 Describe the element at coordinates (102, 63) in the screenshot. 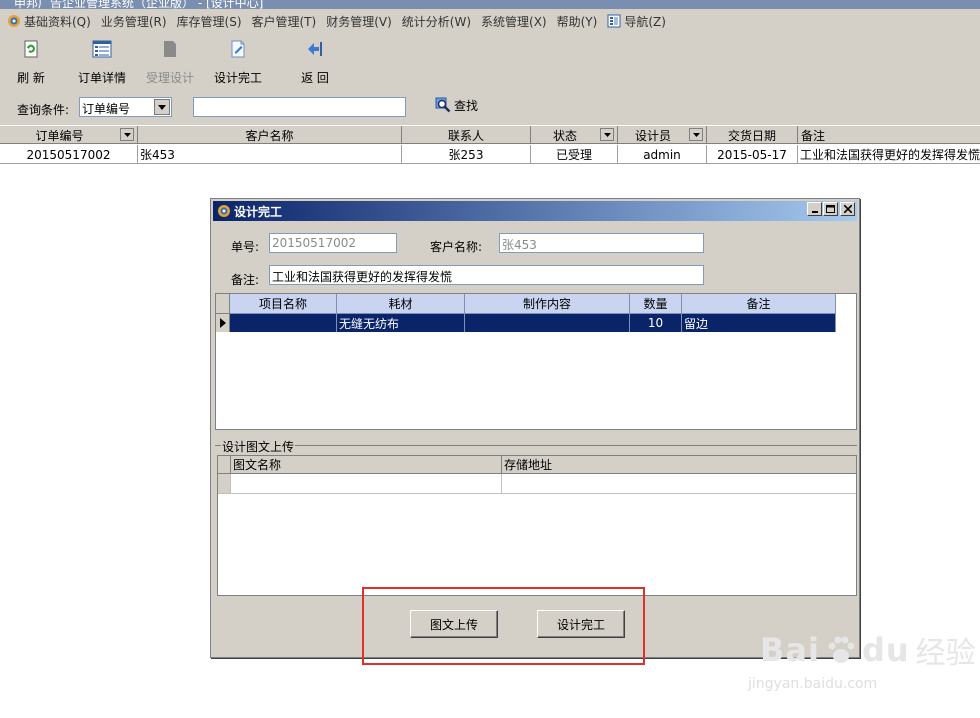

I see `order-detail-button: 订单详情` at that location.